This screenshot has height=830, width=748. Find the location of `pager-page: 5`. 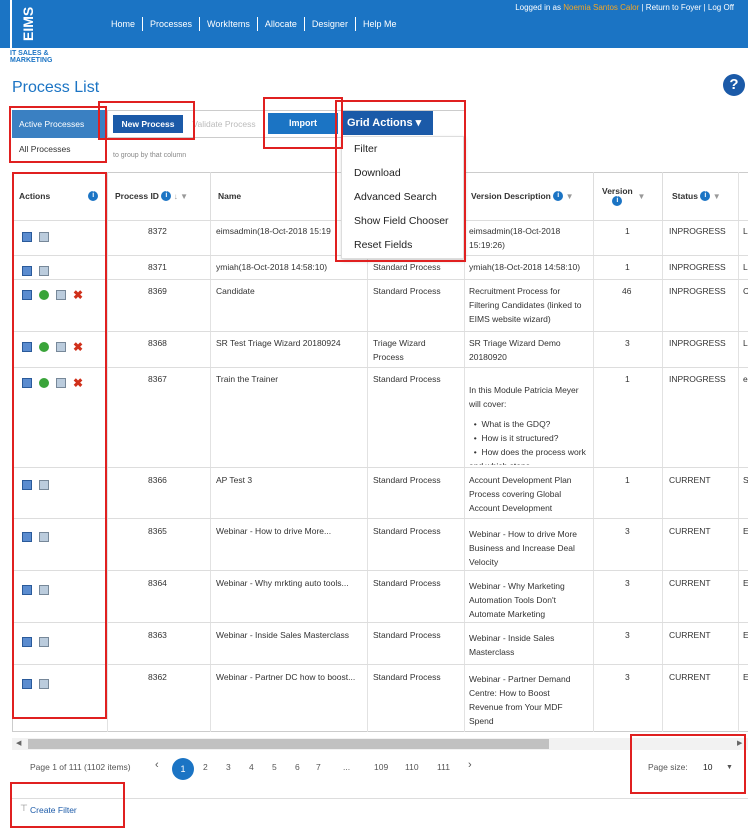

pager-page: 5 is located at coordinates (274, 767).